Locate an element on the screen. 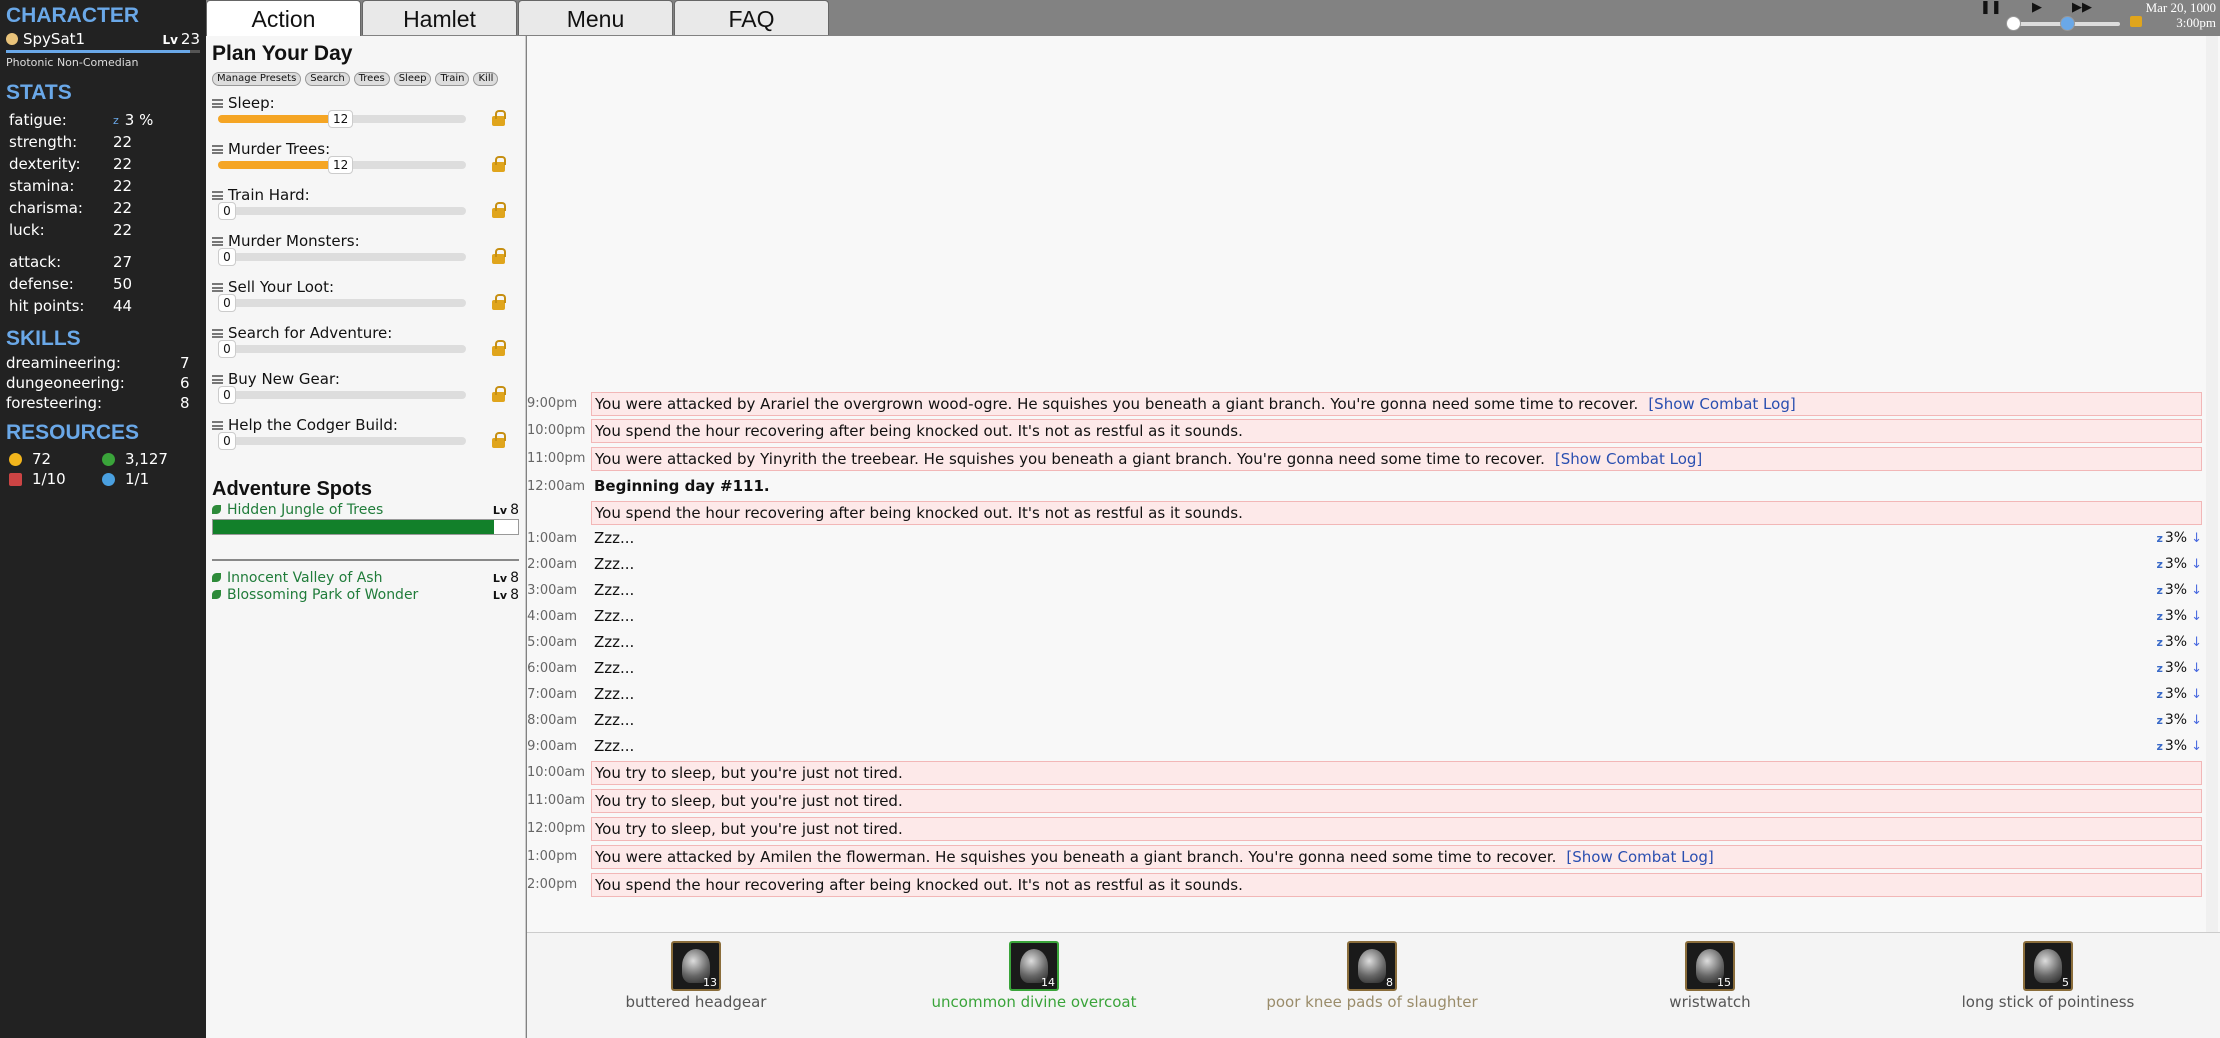 Image resolution: width=2220 pixels, height=1038 pixels. spot-current: Hidden Jungle of Trees Lv 8 is located at coordinates (365, 509).